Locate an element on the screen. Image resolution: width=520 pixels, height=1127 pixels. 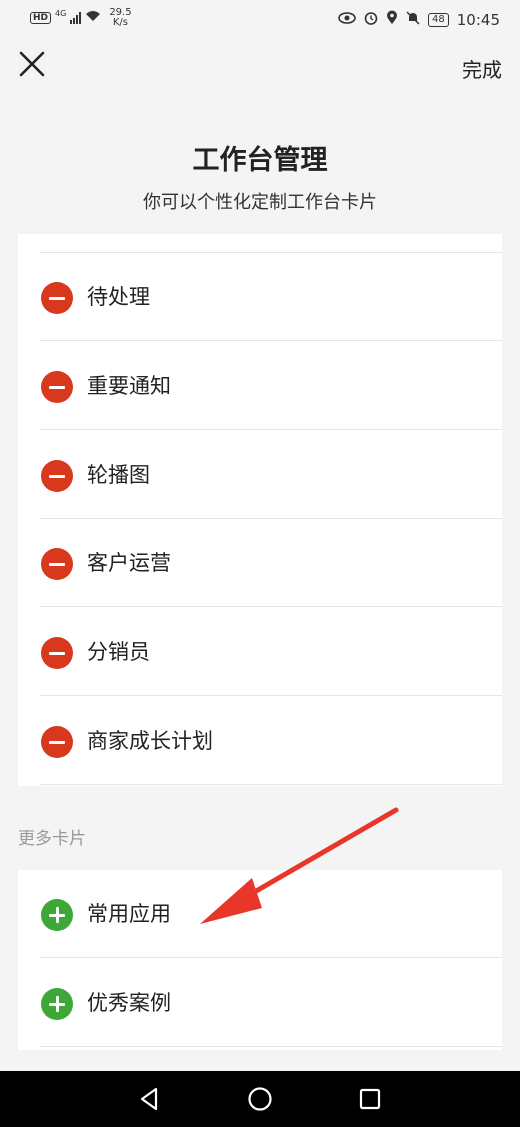
system-nav-bar is located at coordinates (260, 1099).